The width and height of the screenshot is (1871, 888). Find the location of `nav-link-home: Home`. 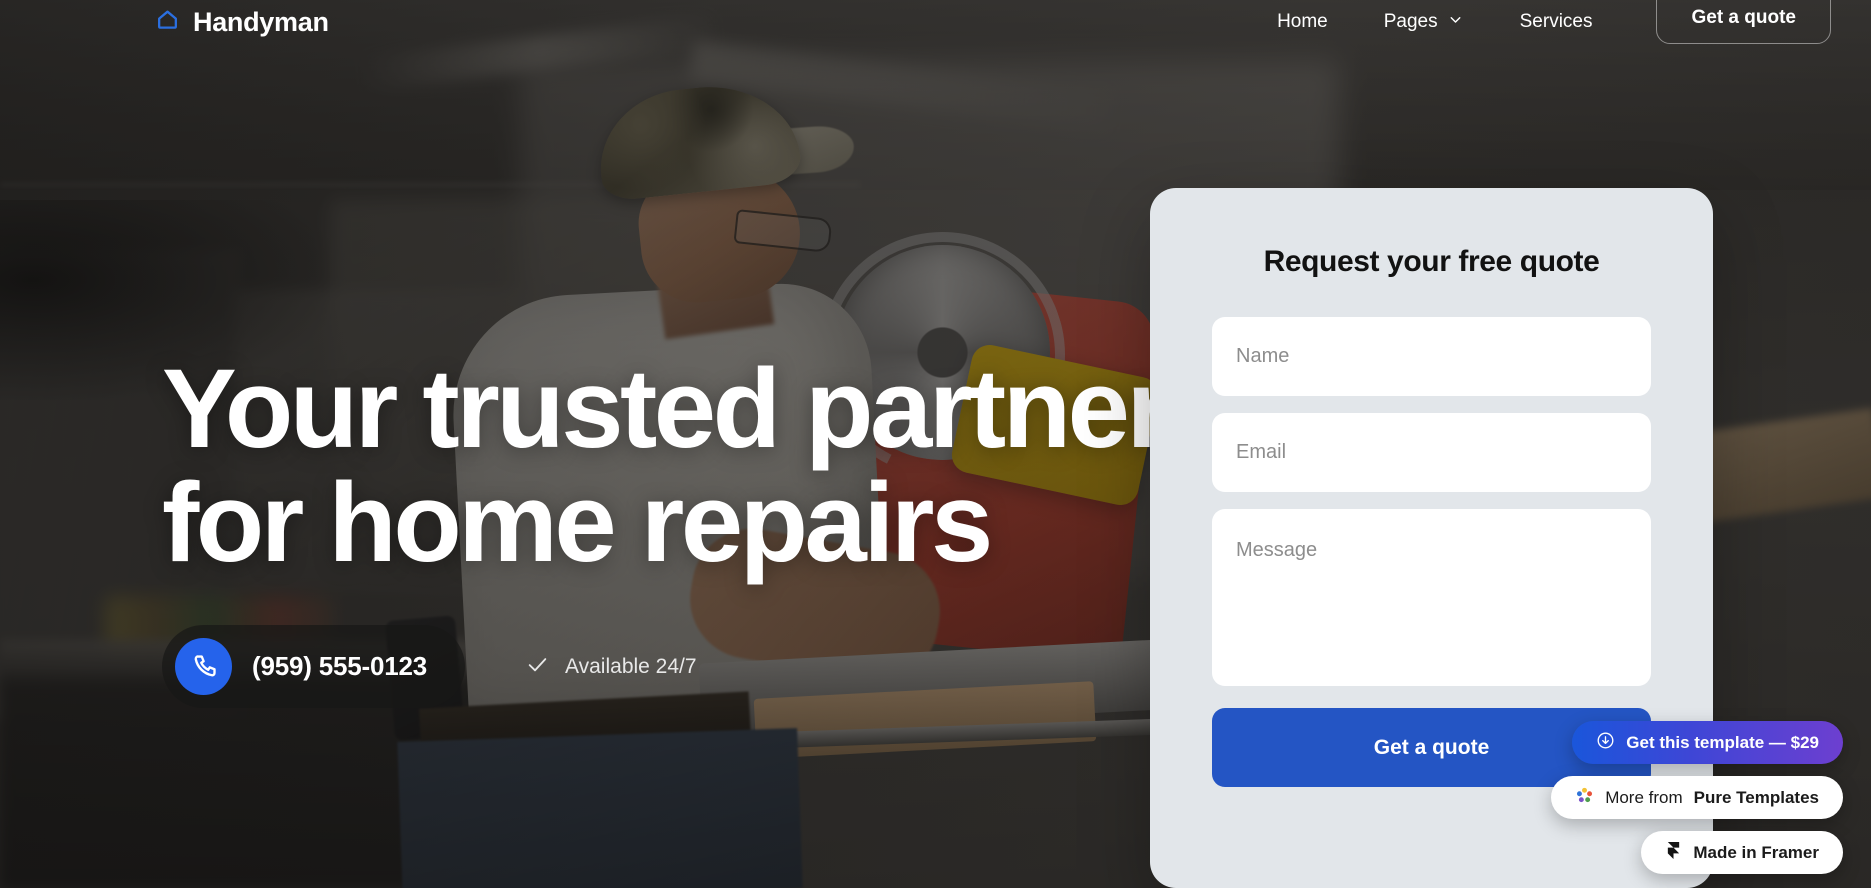

nav-link-home: Home is located at coordinates (1302, 22).